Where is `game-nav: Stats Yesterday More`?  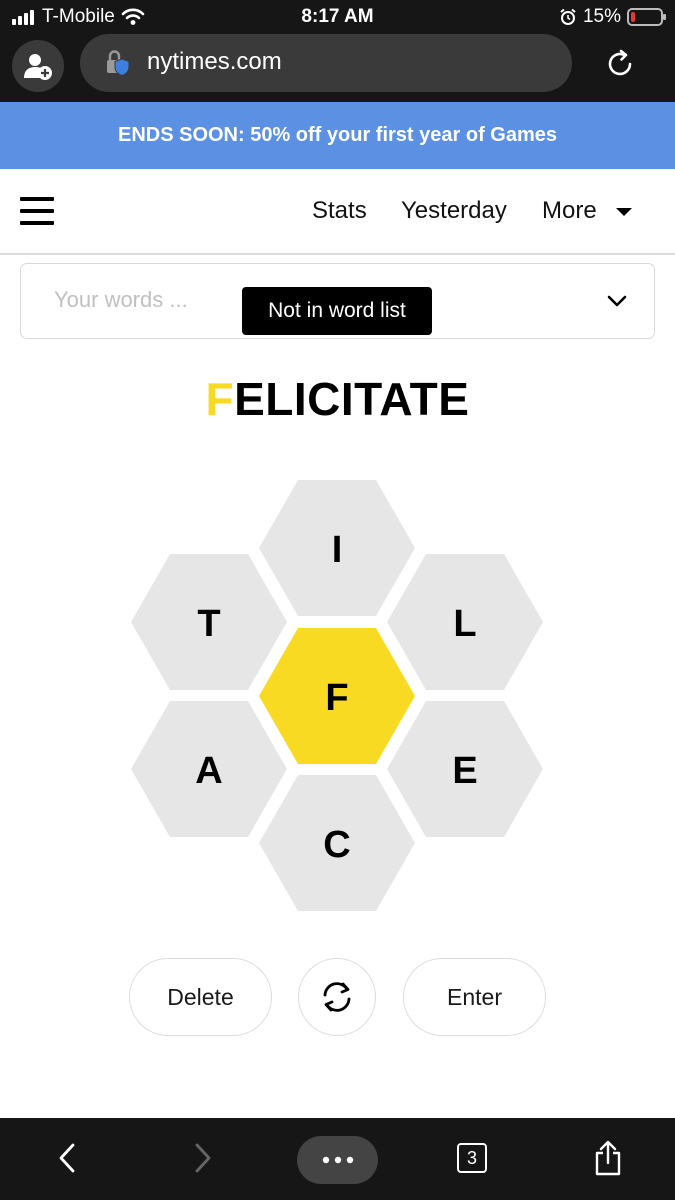 game-nav: Stats Yesterday More is located at coordinates (337, 212).